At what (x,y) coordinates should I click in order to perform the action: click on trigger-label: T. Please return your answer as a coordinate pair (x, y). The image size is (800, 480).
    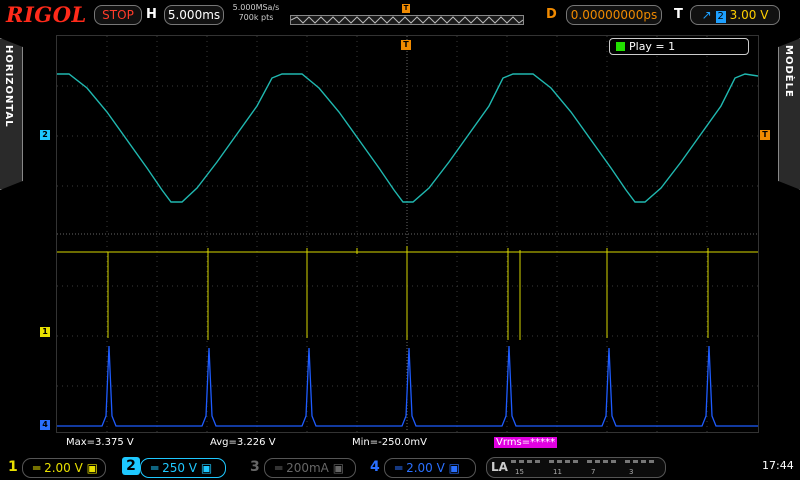
    Looking at the image, I should click on (678, 14).